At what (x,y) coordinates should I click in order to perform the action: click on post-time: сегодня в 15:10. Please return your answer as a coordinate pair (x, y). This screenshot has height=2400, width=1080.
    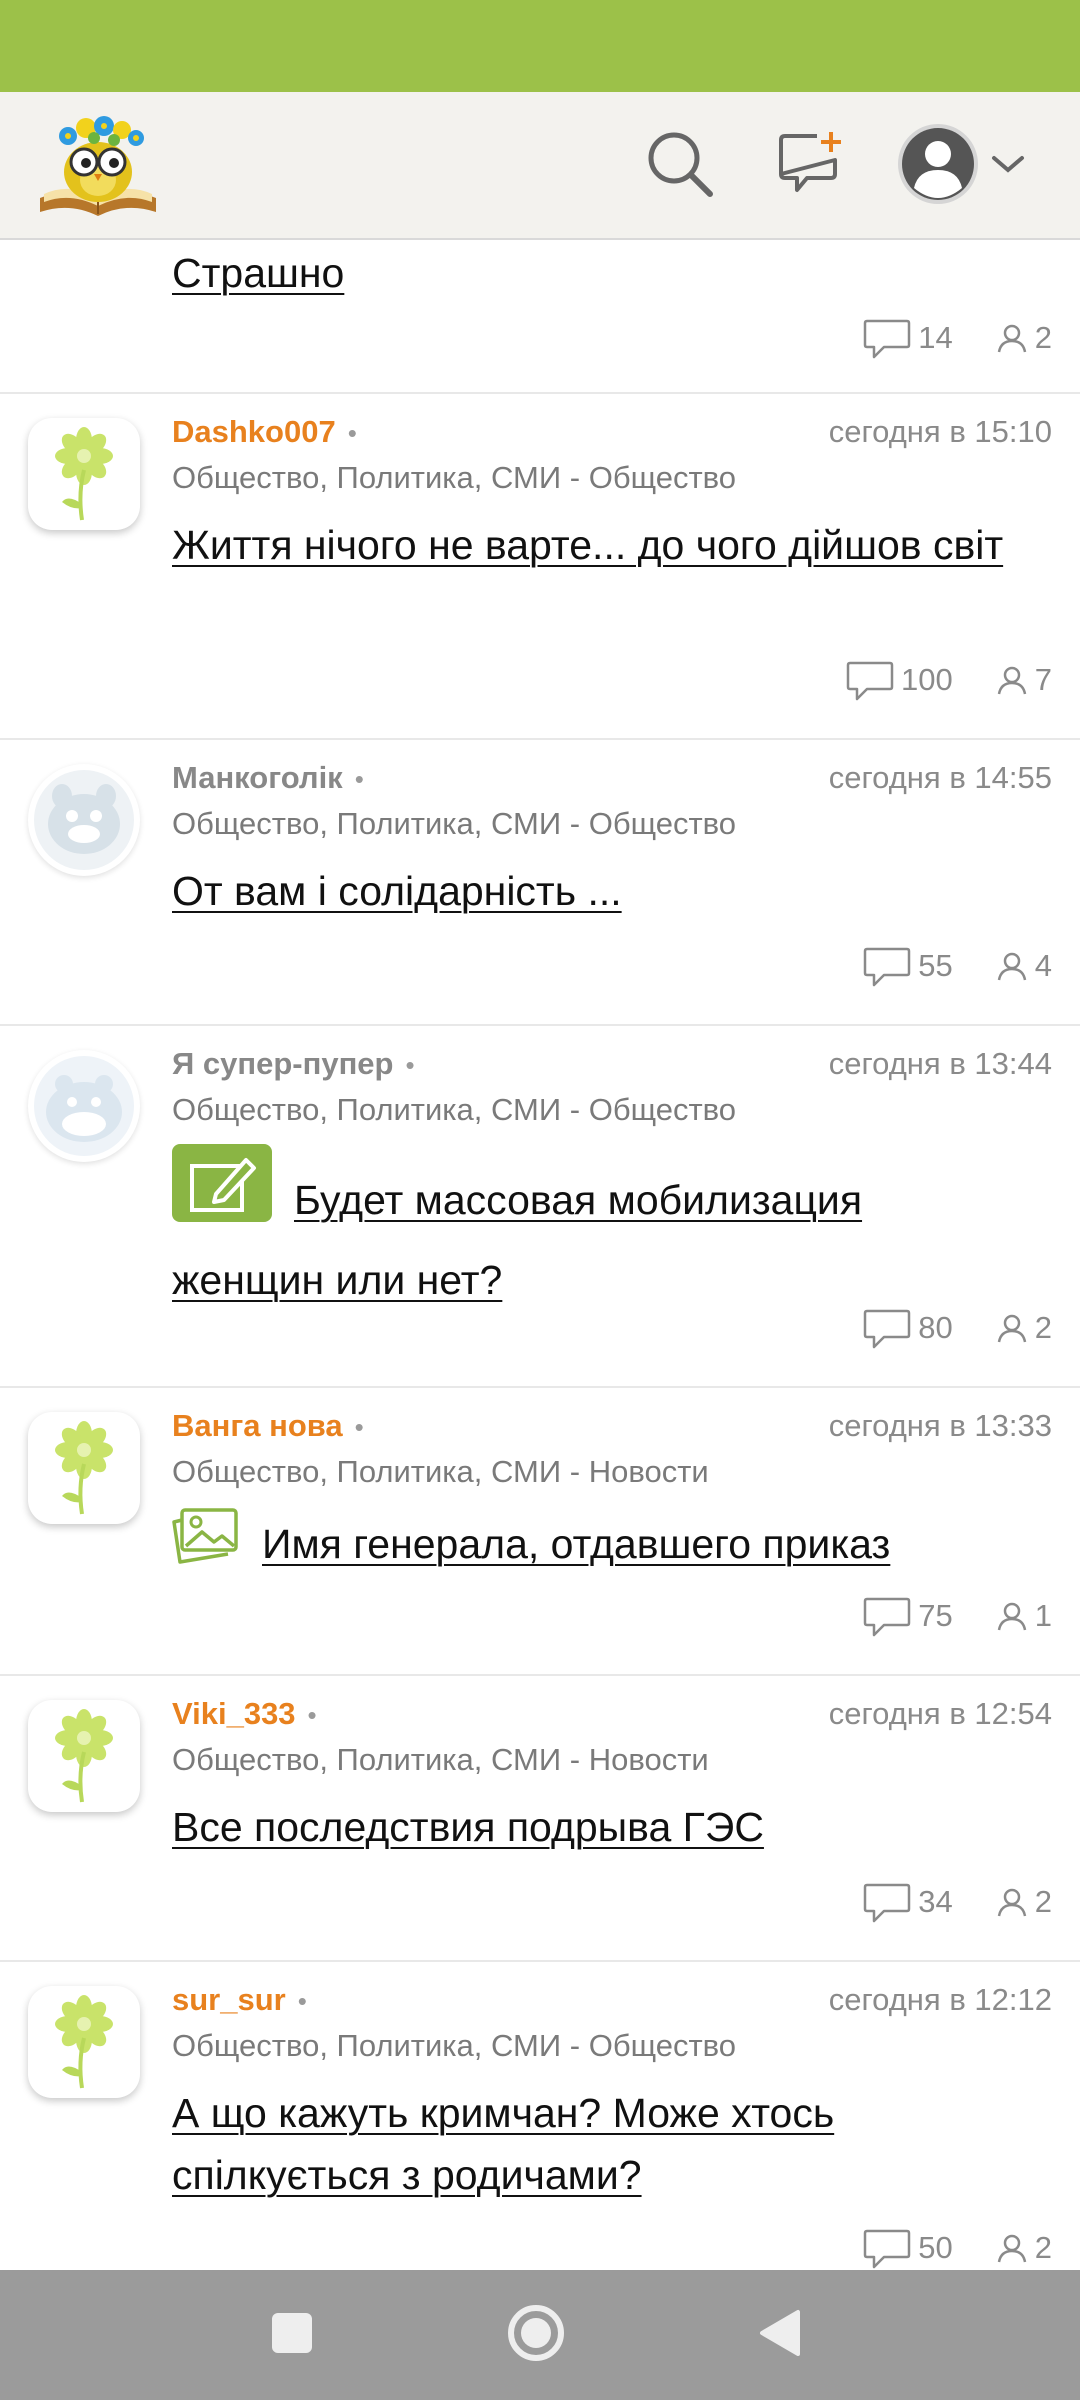
    Looking at the image, I should click on (940, 431).